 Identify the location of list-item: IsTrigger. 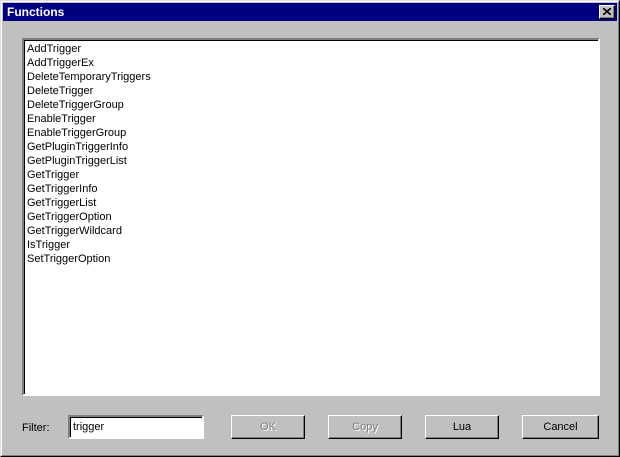
(312, 245).